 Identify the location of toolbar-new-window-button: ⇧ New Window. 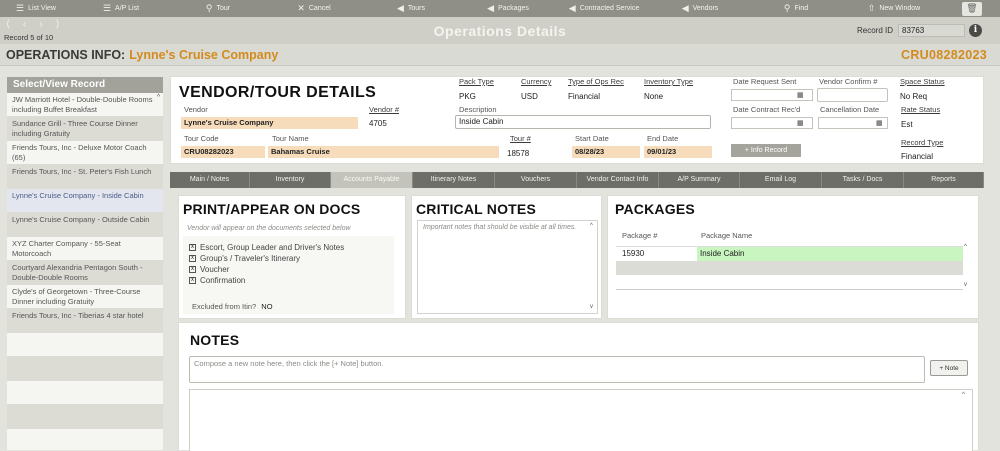
(894, 8).